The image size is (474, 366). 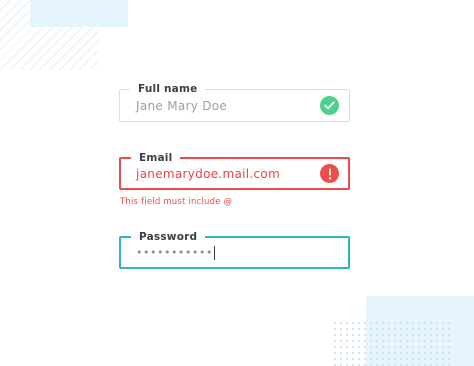 I want to click on password-value: •••••••••••, so click(x=175, y=252).